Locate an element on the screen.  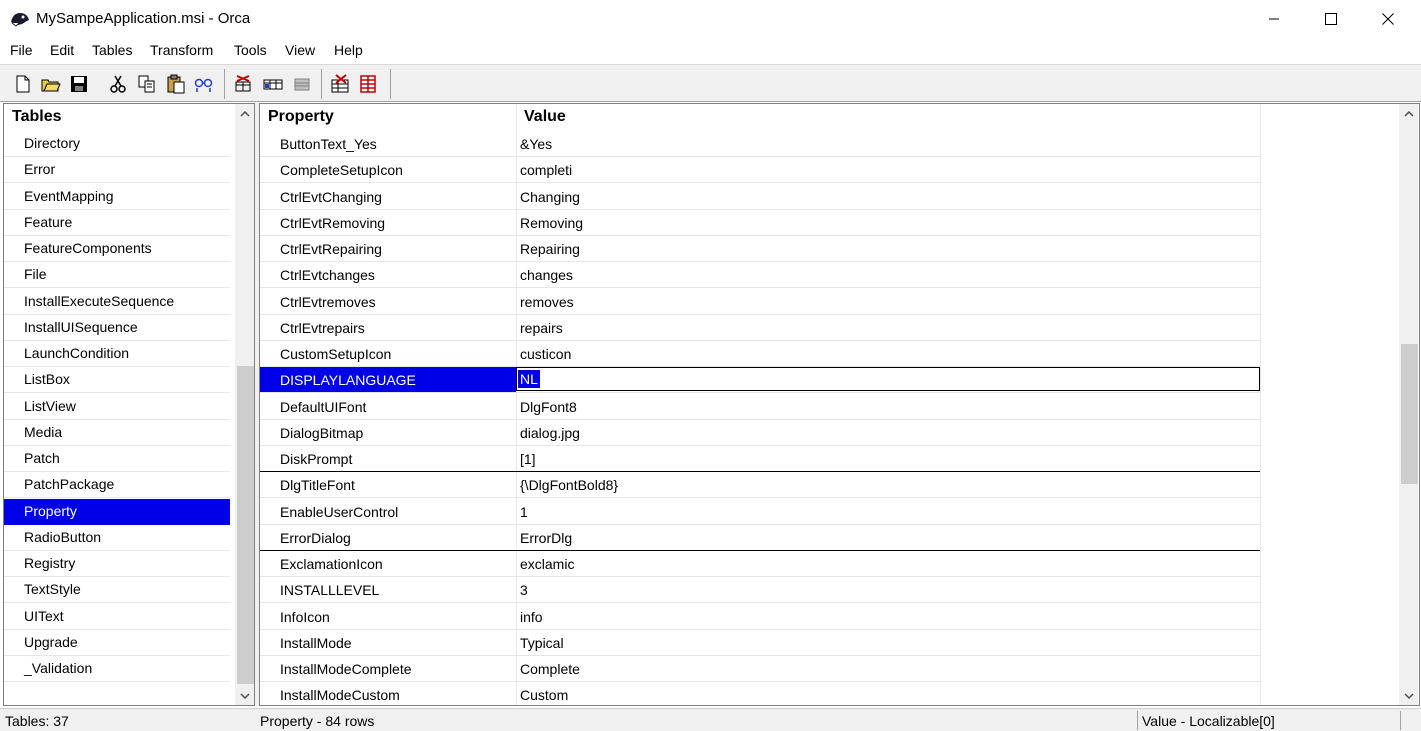
cut-icon is located at coordinates (118, 84).